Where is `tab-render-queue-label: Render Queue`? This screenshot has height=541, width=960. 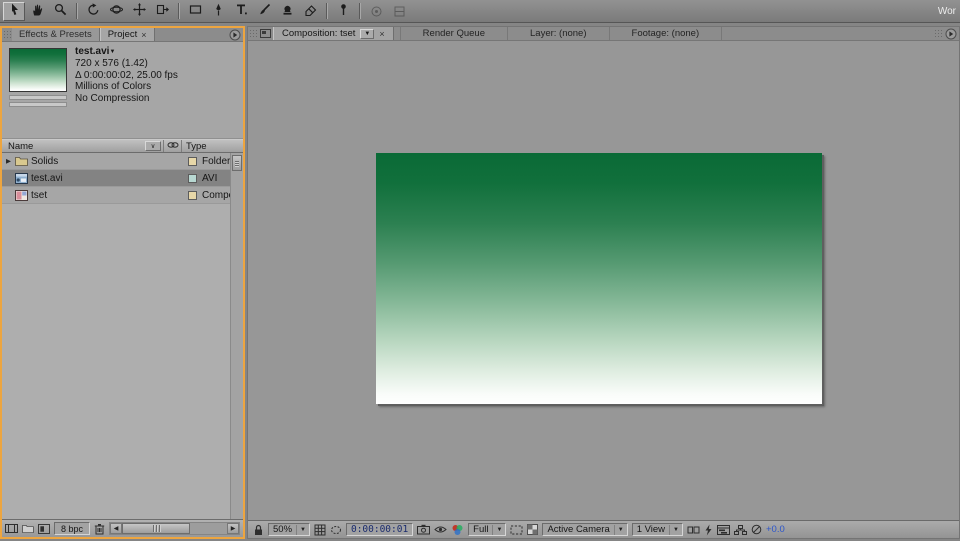 tab-render-queue-label: Render Queue is located at coordinates (453, 33).